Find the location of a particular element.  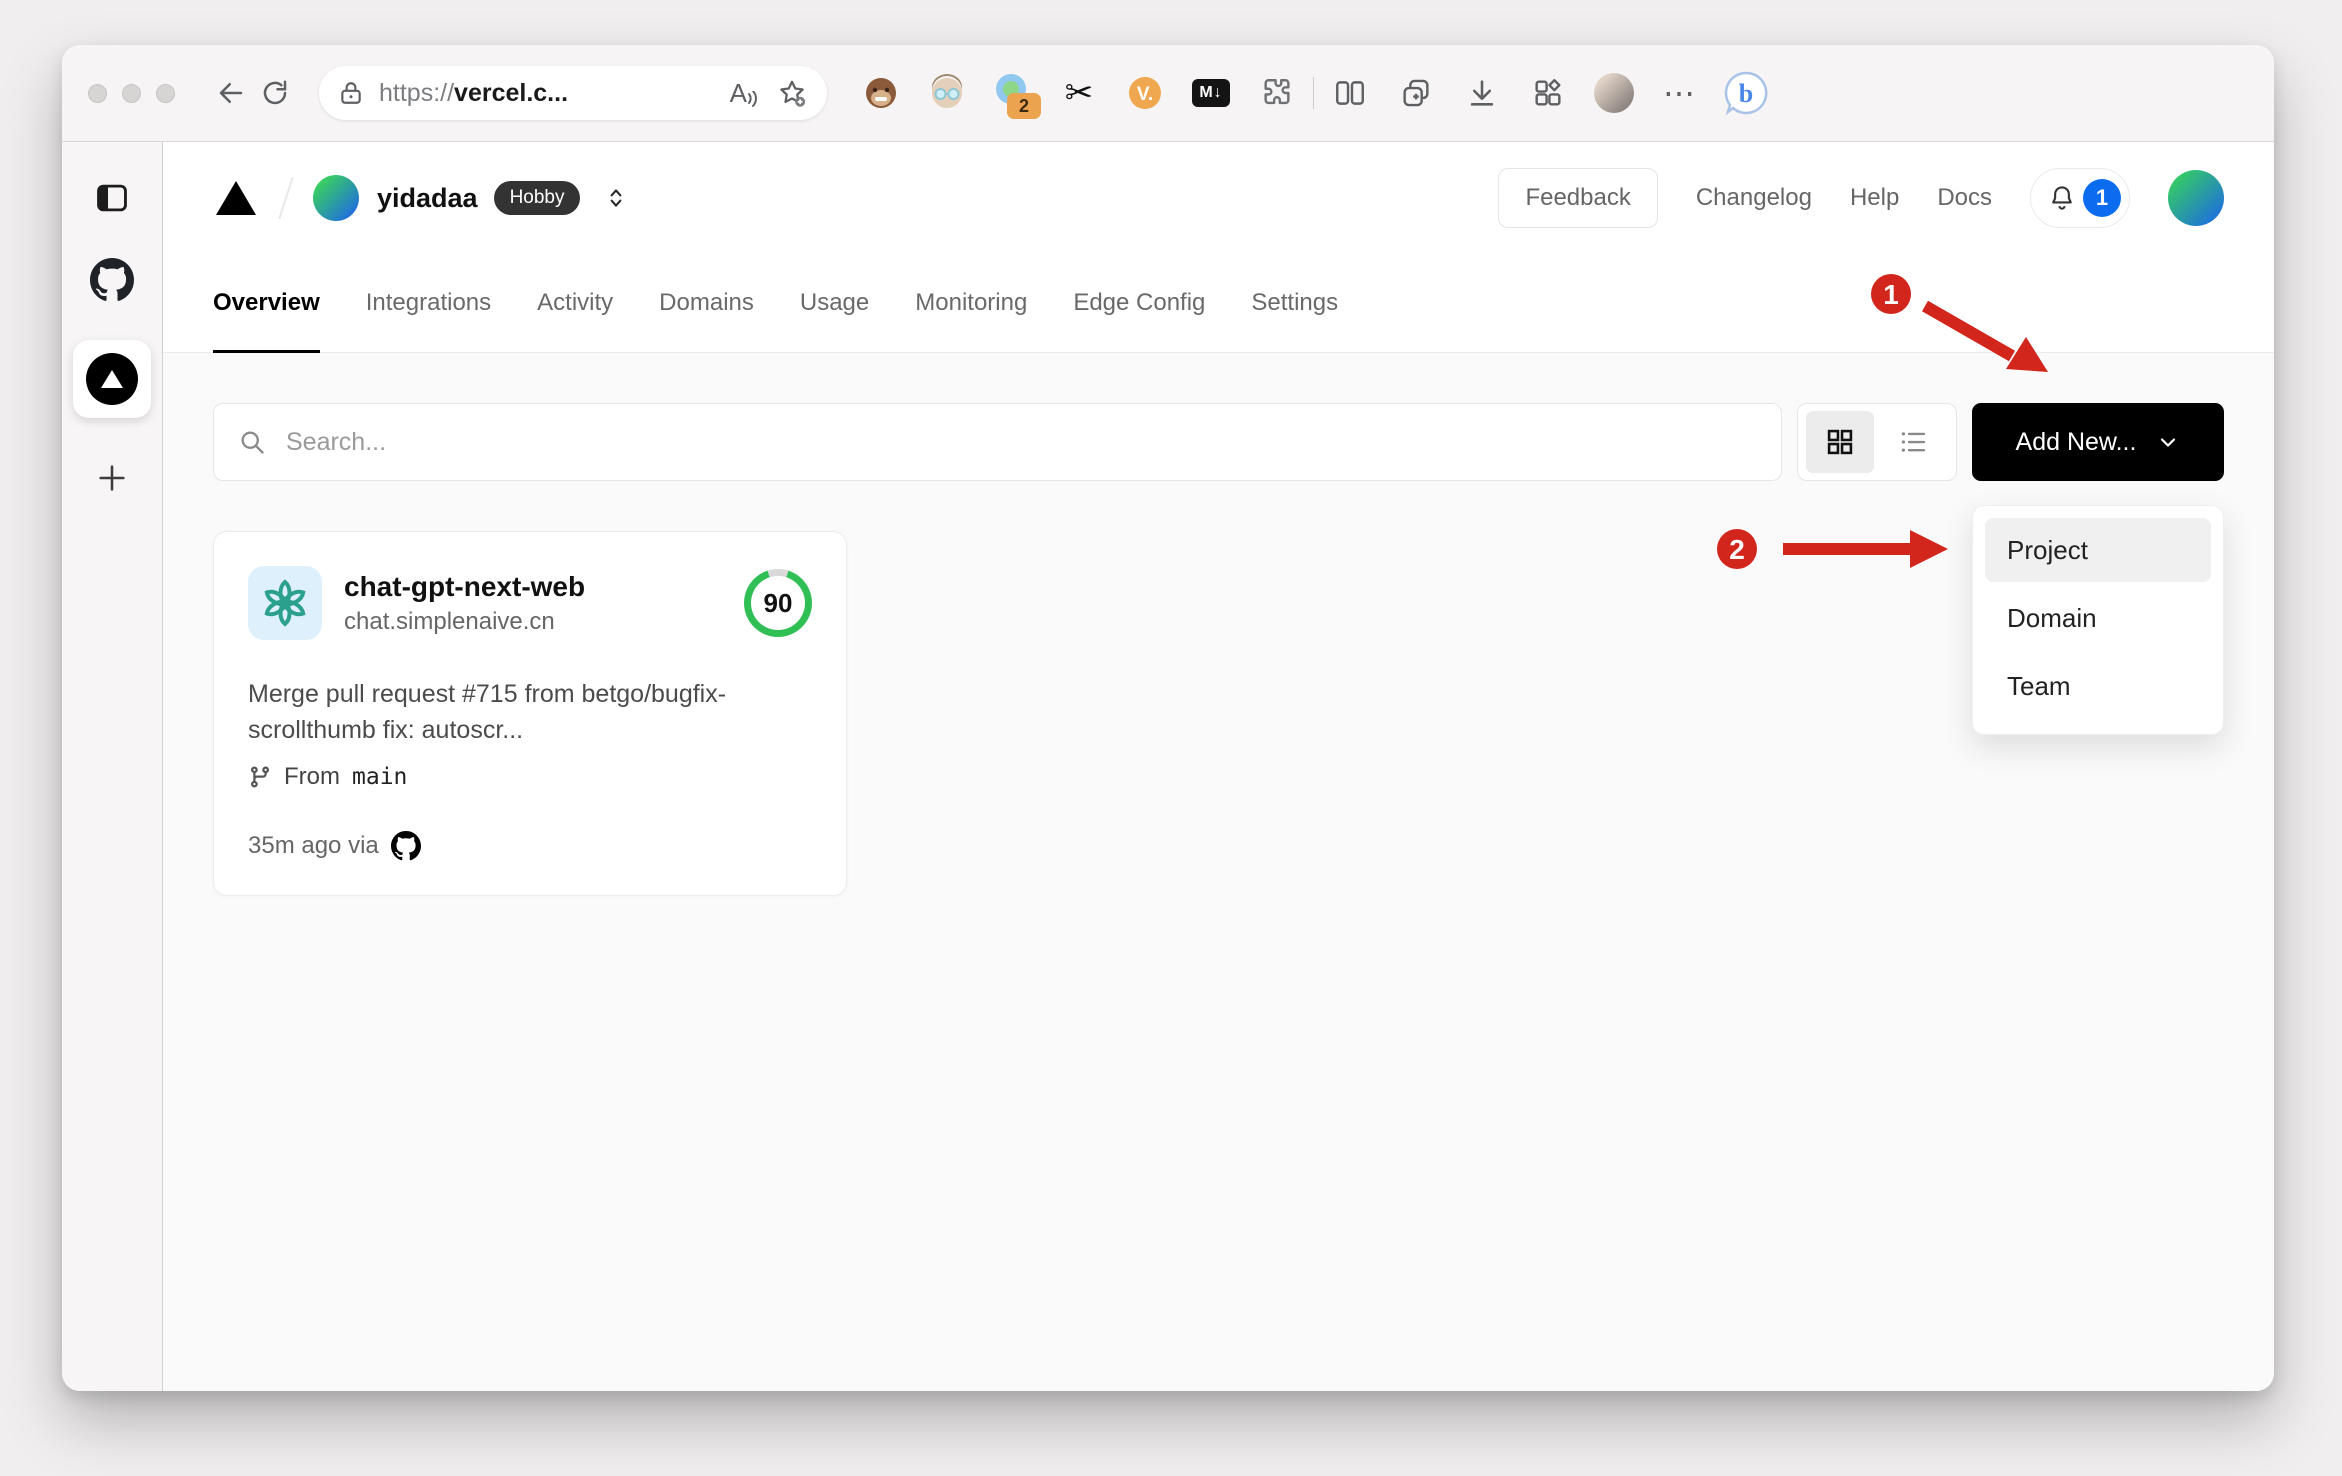

svg-text: b is located at coordinates (1746, 93).